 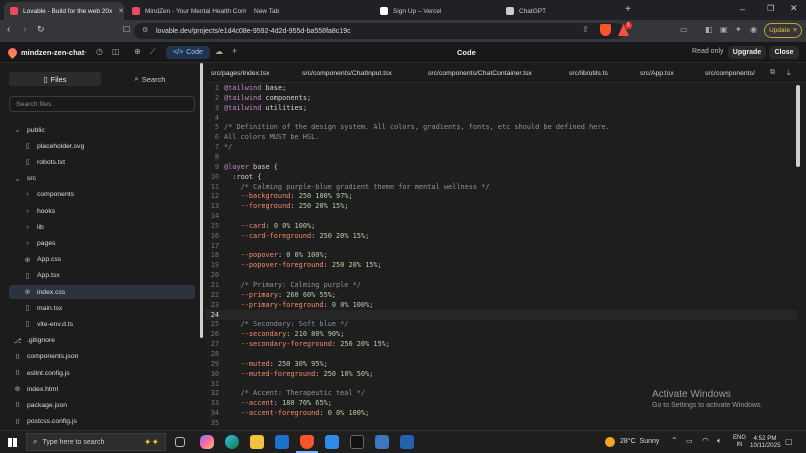 What do you see at coordinates (772, 73) in the screenshot?
I see `copy-icon: ⧉` at bounding box center [772, 73].